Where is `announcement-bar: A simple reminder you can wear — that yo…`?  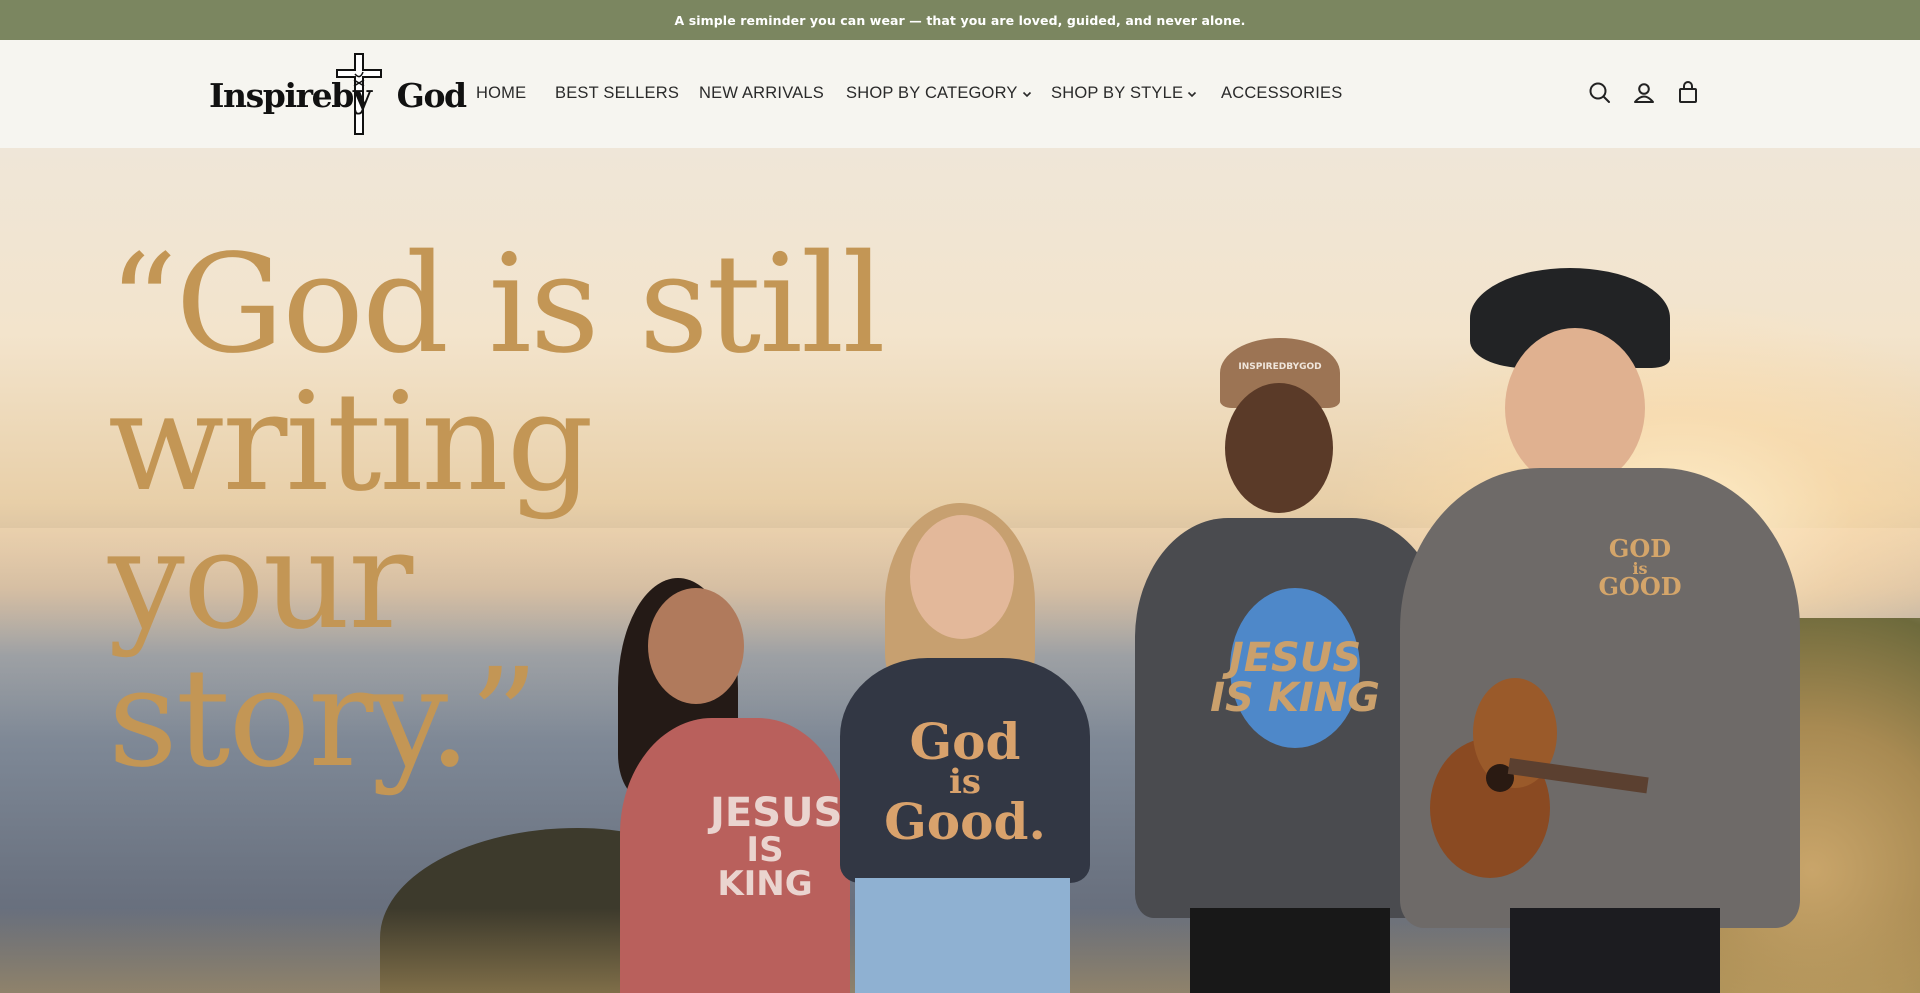
announcement-bar: A simple reminder you can wear — that yo… is located at coordinates (960, 20).